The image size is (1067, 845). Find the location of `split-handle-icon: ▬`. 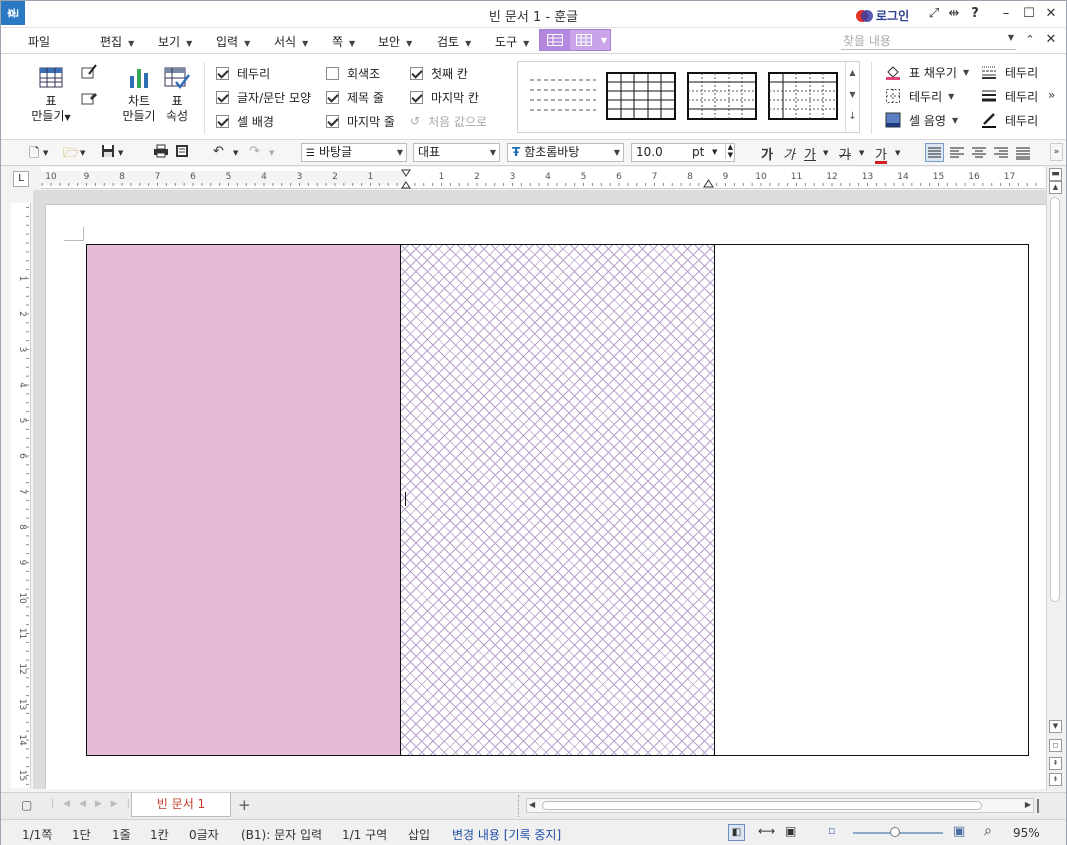

split-handle-icon: ▬ is located at coordinates (1055, 174).